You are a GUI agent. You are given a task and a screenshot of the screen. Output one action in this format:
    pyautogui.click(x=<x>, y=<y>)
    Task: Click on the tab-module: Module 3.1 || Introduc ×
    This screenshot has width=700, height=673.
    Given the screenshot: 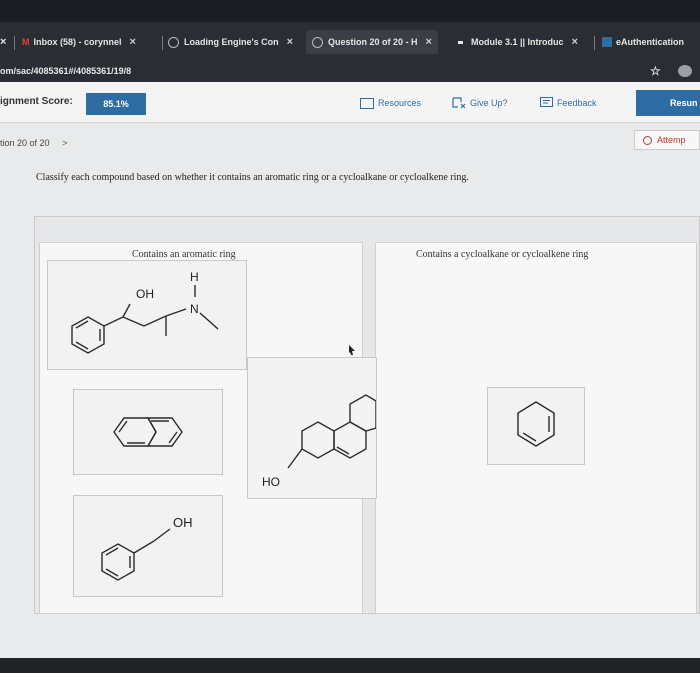 What is the action you would take?
    pyautogui.click(x=518, y=42)
    